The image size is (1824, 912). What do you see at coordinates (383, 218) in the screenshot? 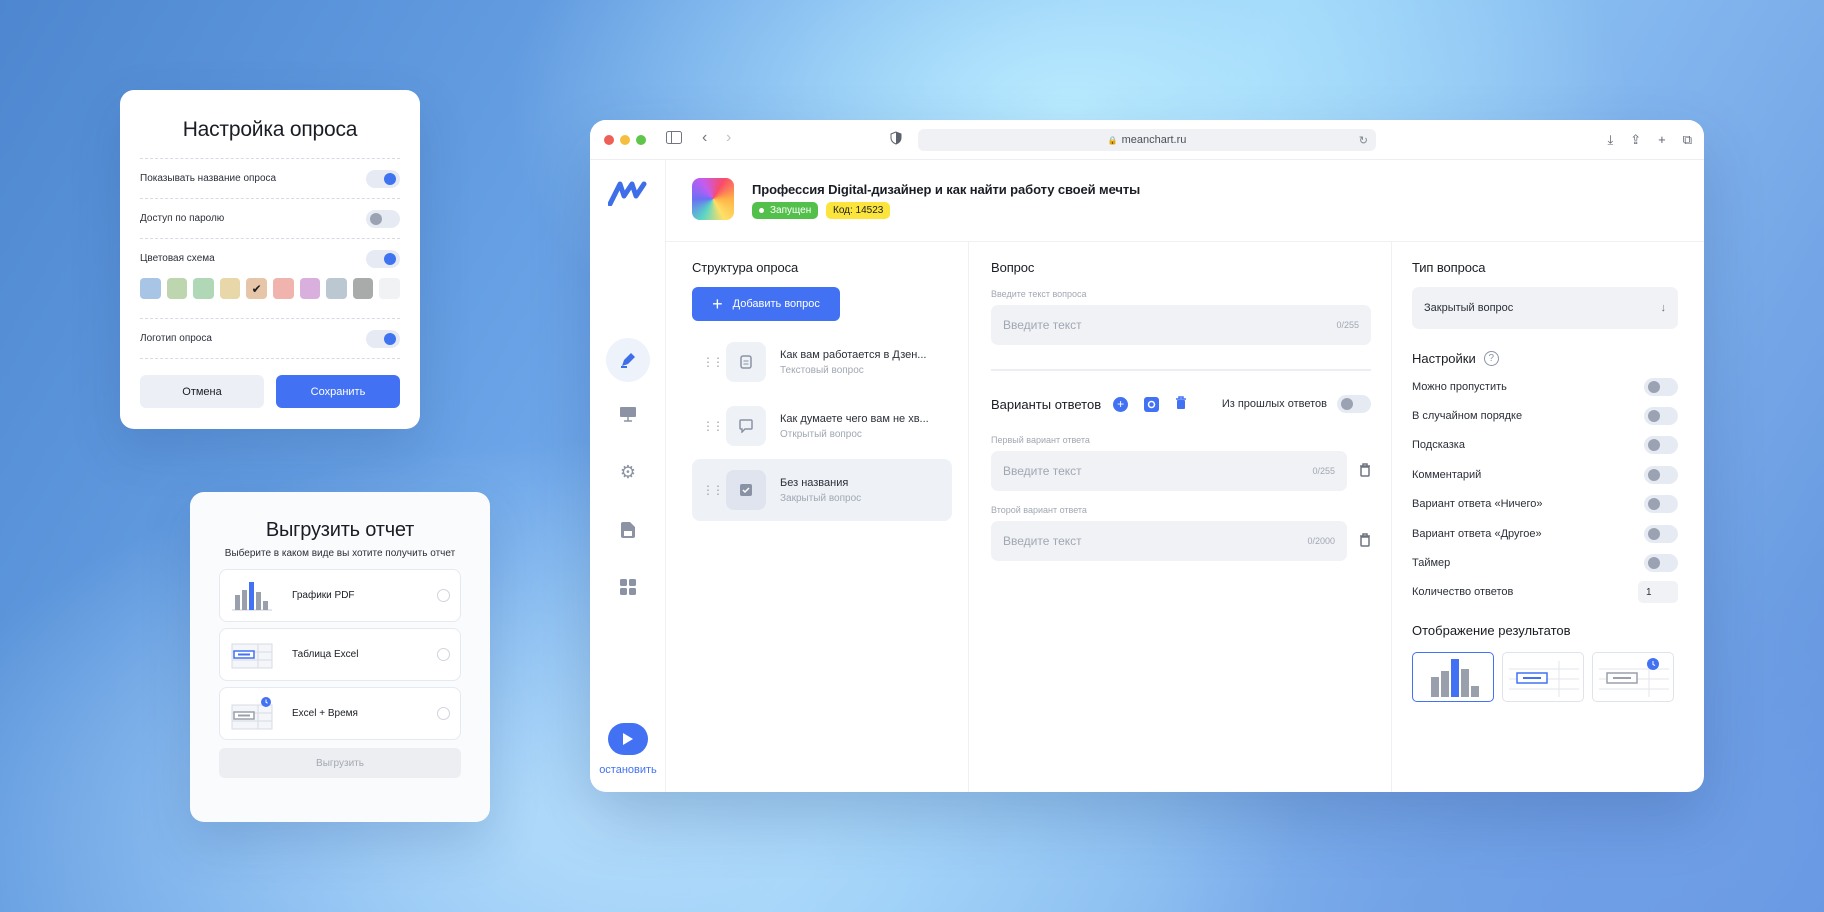
I see `password-toggle` at bounding box center [383, 218].